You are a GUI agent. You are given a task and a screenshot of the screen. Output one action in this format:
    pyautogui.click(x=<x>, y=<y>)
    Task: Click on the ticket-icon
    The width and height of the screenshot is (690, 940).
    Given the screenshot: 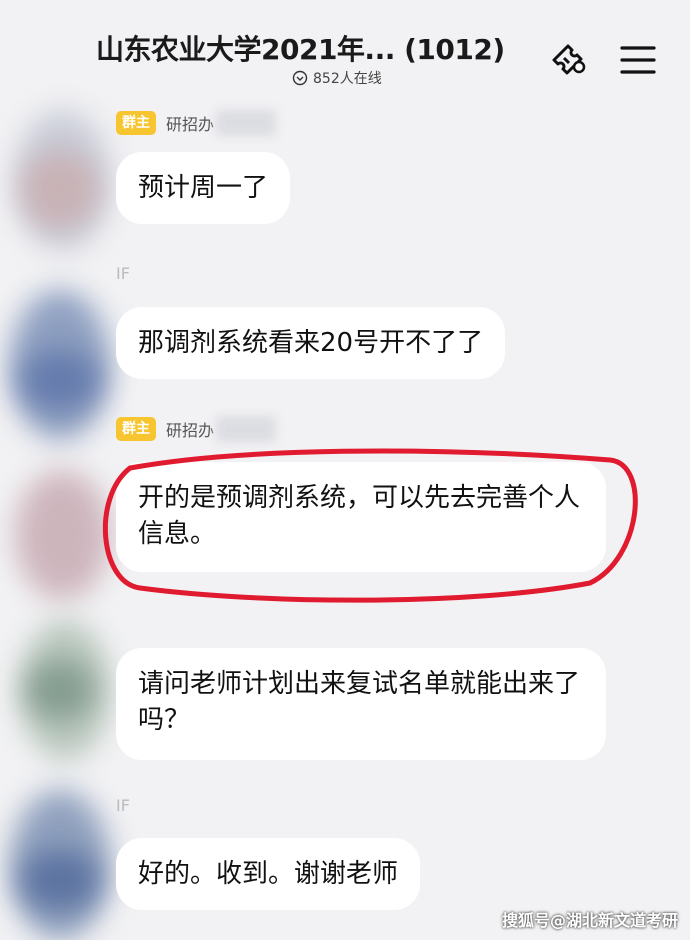 What is the action you would take?
    pyautogui.click(x=569, y=59)
    